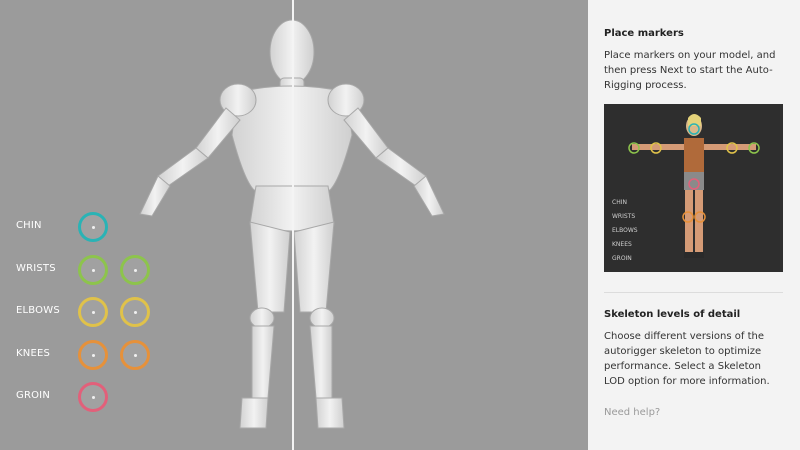  I want to click on marker-label: WRISTS, so click(36, 268).